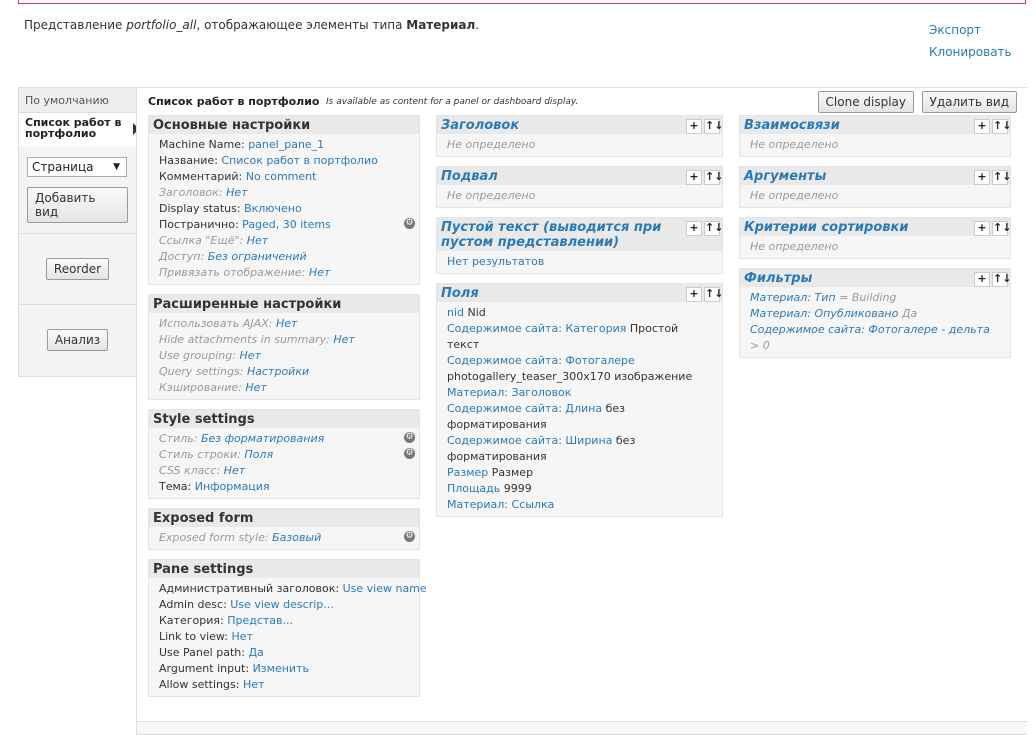 The height and width of the screenshot is (735, 1036). I want to click on field-link: Размер, so click(467, 472).